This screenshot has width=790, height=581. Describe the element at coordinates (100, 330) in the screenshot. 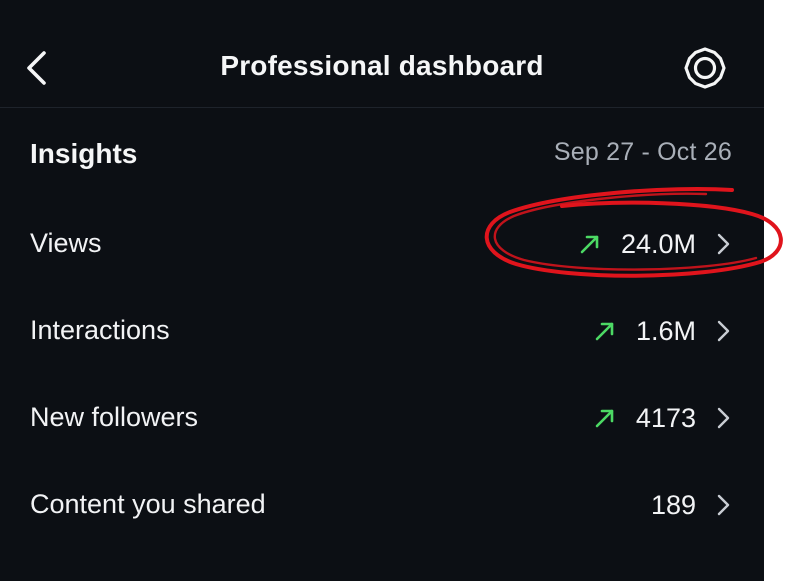

I see `row-label: Interactions` at that location.